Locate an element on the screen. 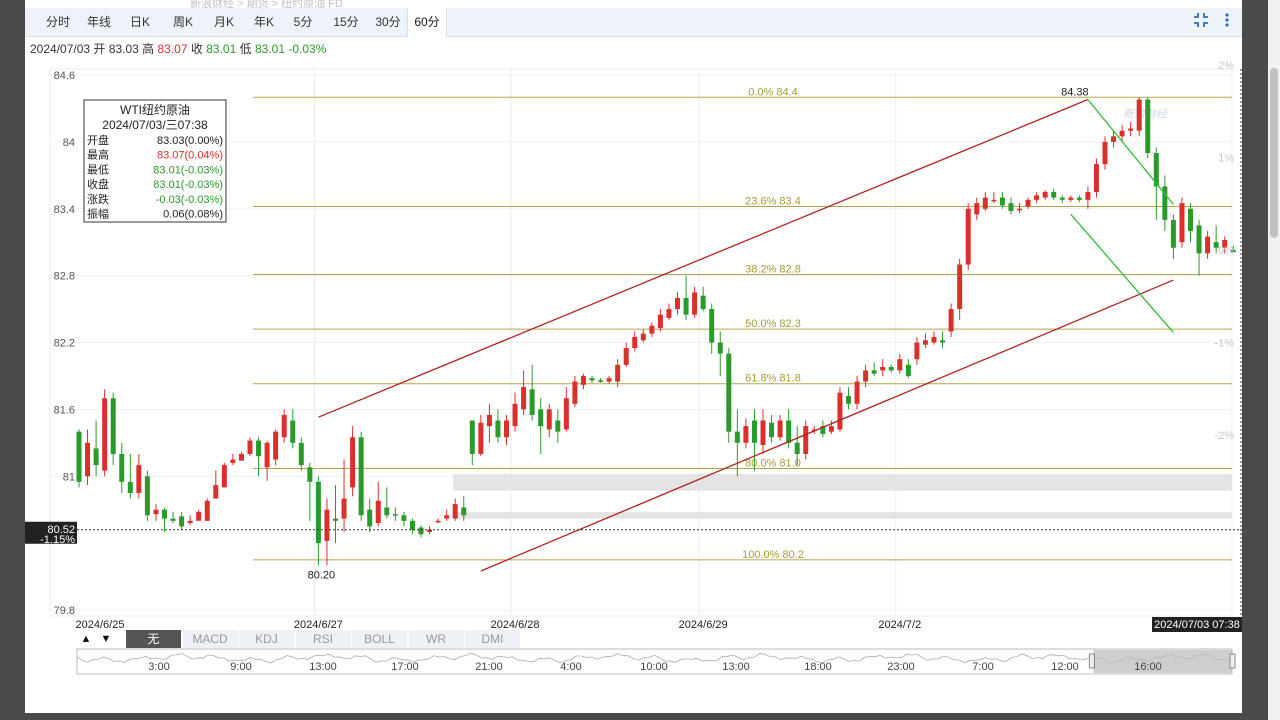 Image resolution: width=1280 pixels, height=720 pixels. price-readout-pct: -1.15% is located at coordinates (57, 540).